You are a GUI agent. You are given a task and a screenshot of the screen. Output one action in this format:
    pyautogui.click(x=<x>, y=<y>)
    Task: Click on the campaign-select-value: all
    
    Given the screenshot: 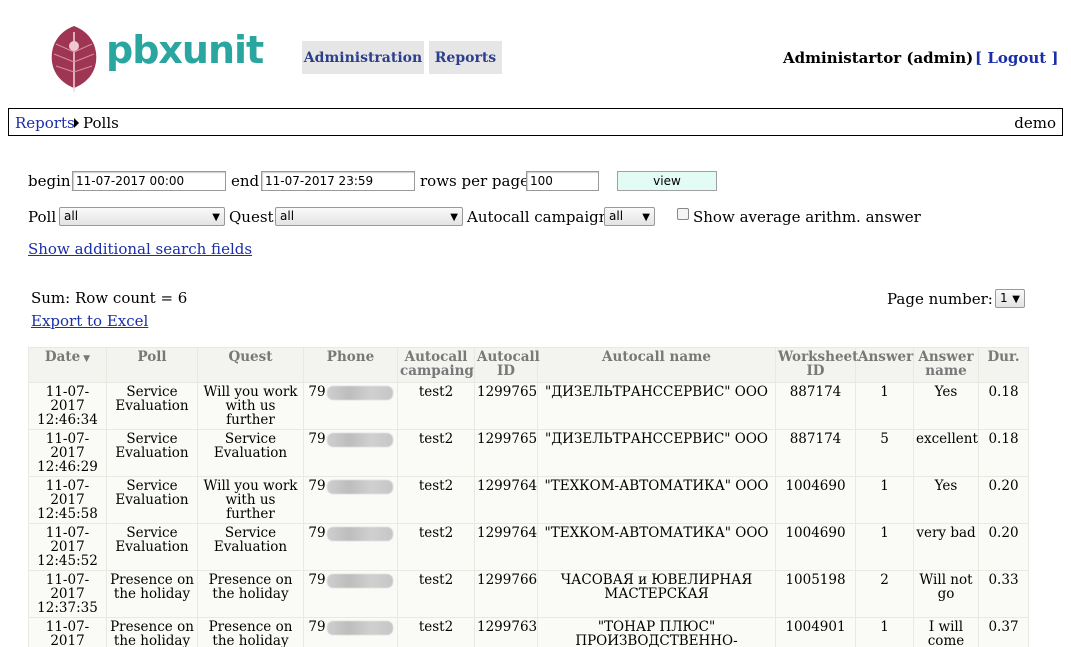 What is the action you would take?
    pyautogui.click(x=616, y=216)
    